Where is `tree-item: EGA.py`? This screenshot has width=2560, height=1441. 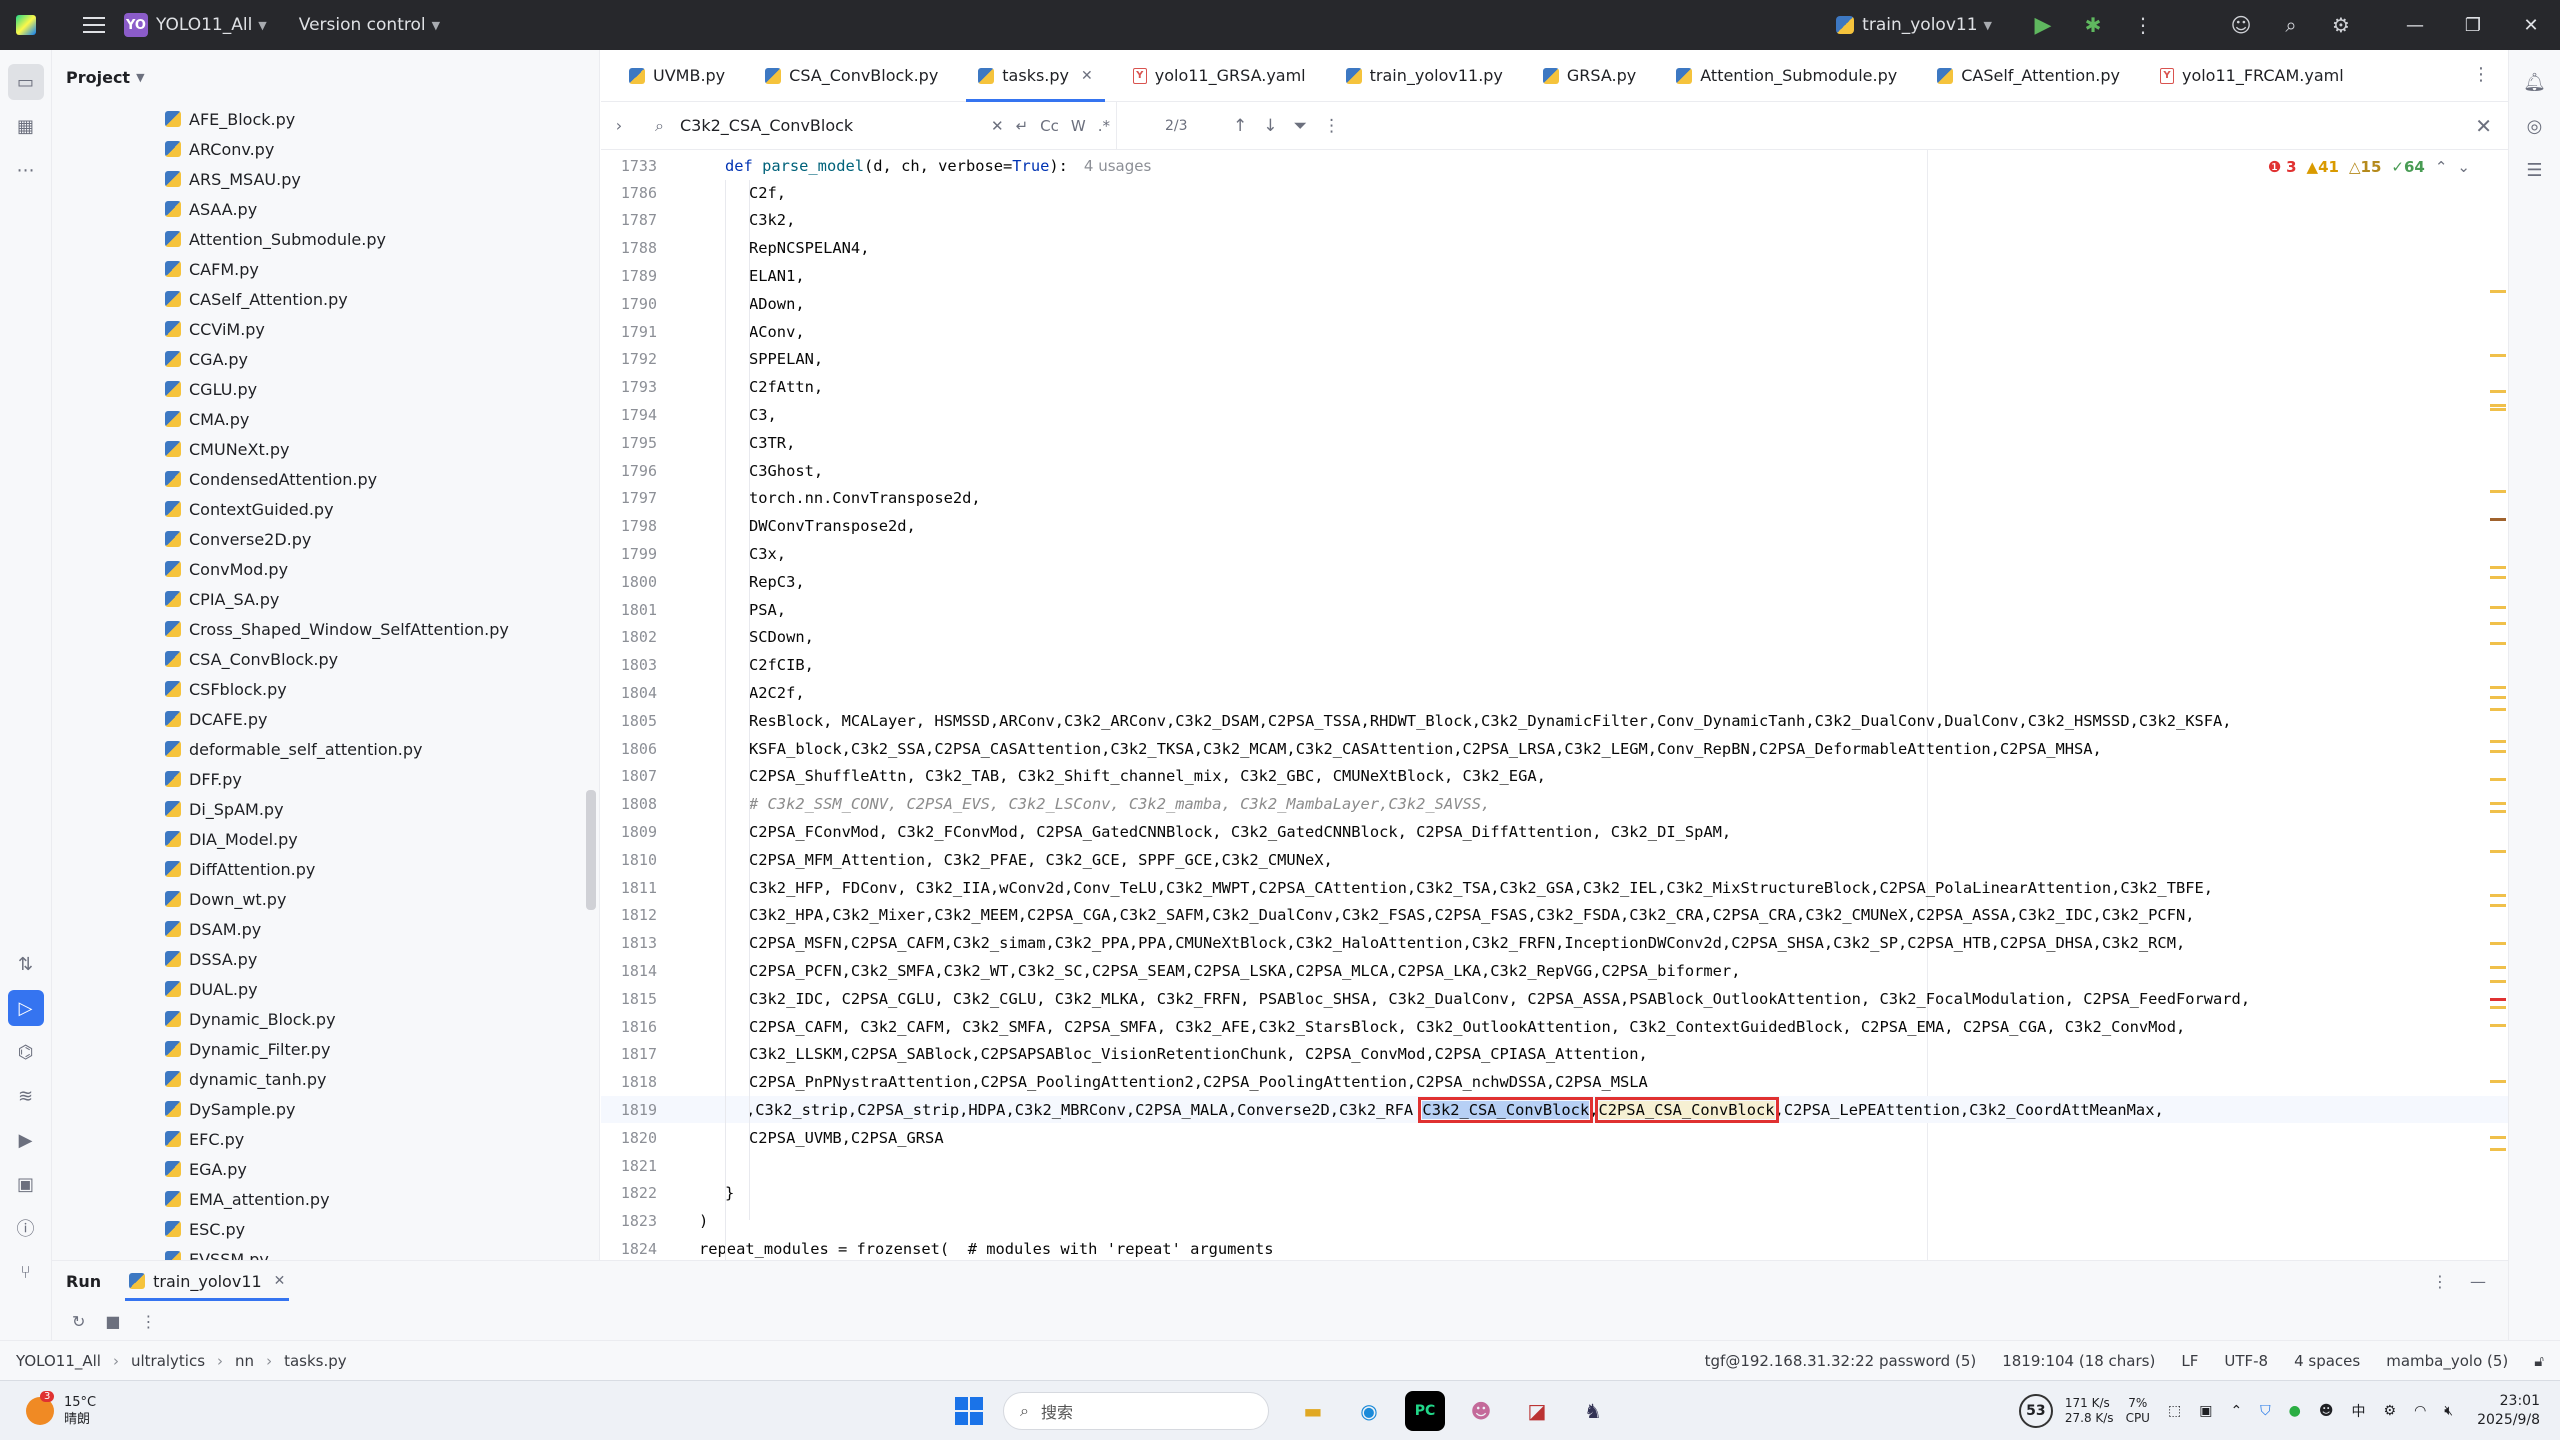
tree-item: EGA.py is located at coordinates (326, 1169).